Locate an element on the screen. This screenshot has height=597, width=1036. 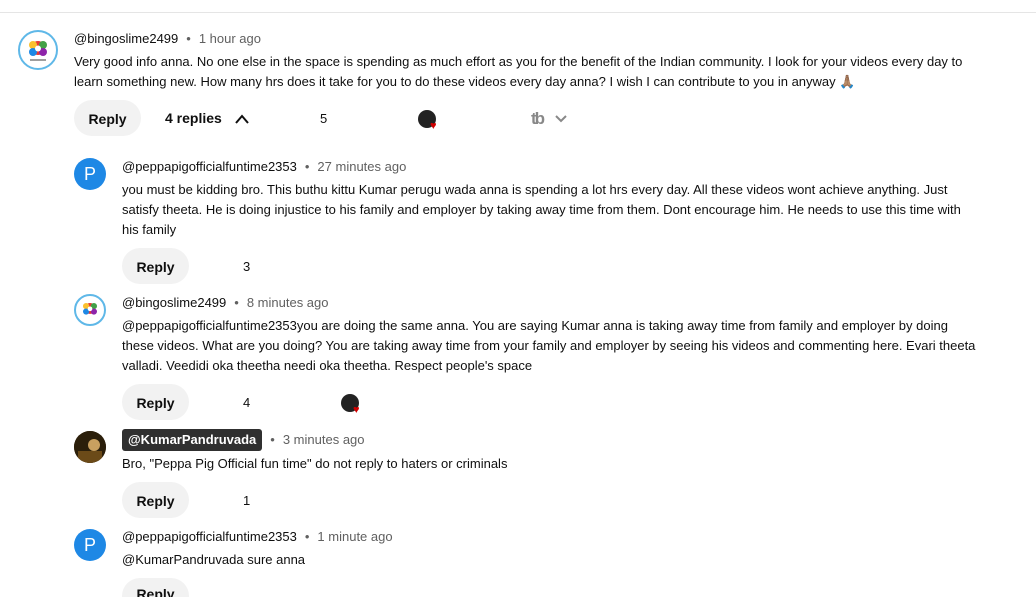
like-count: 4 is located at coordinates (247, 402).